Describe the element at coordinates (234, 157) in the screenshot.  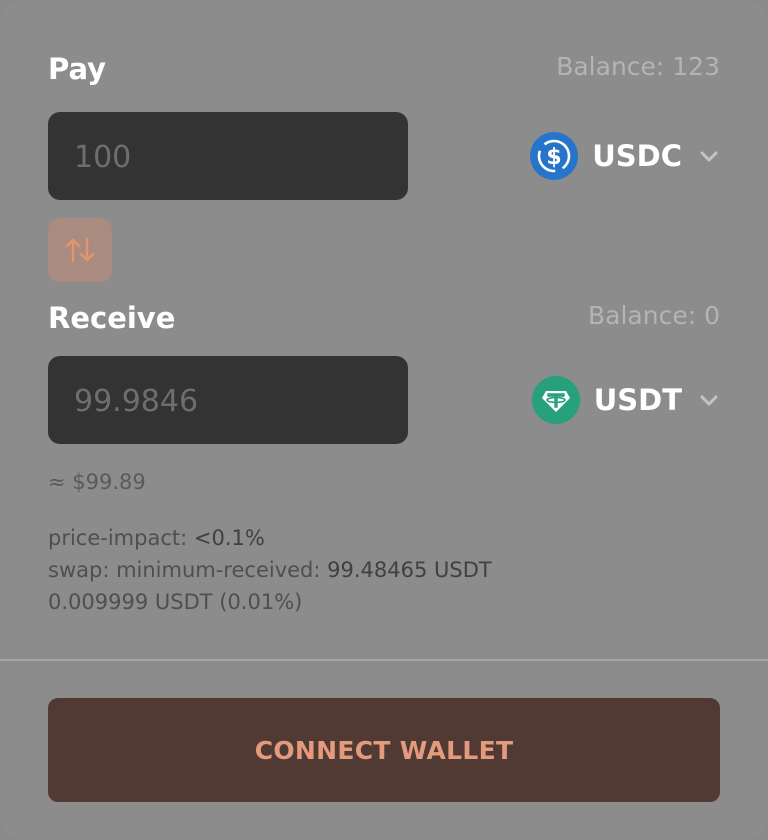
I see `pay-amount-input` at that location.